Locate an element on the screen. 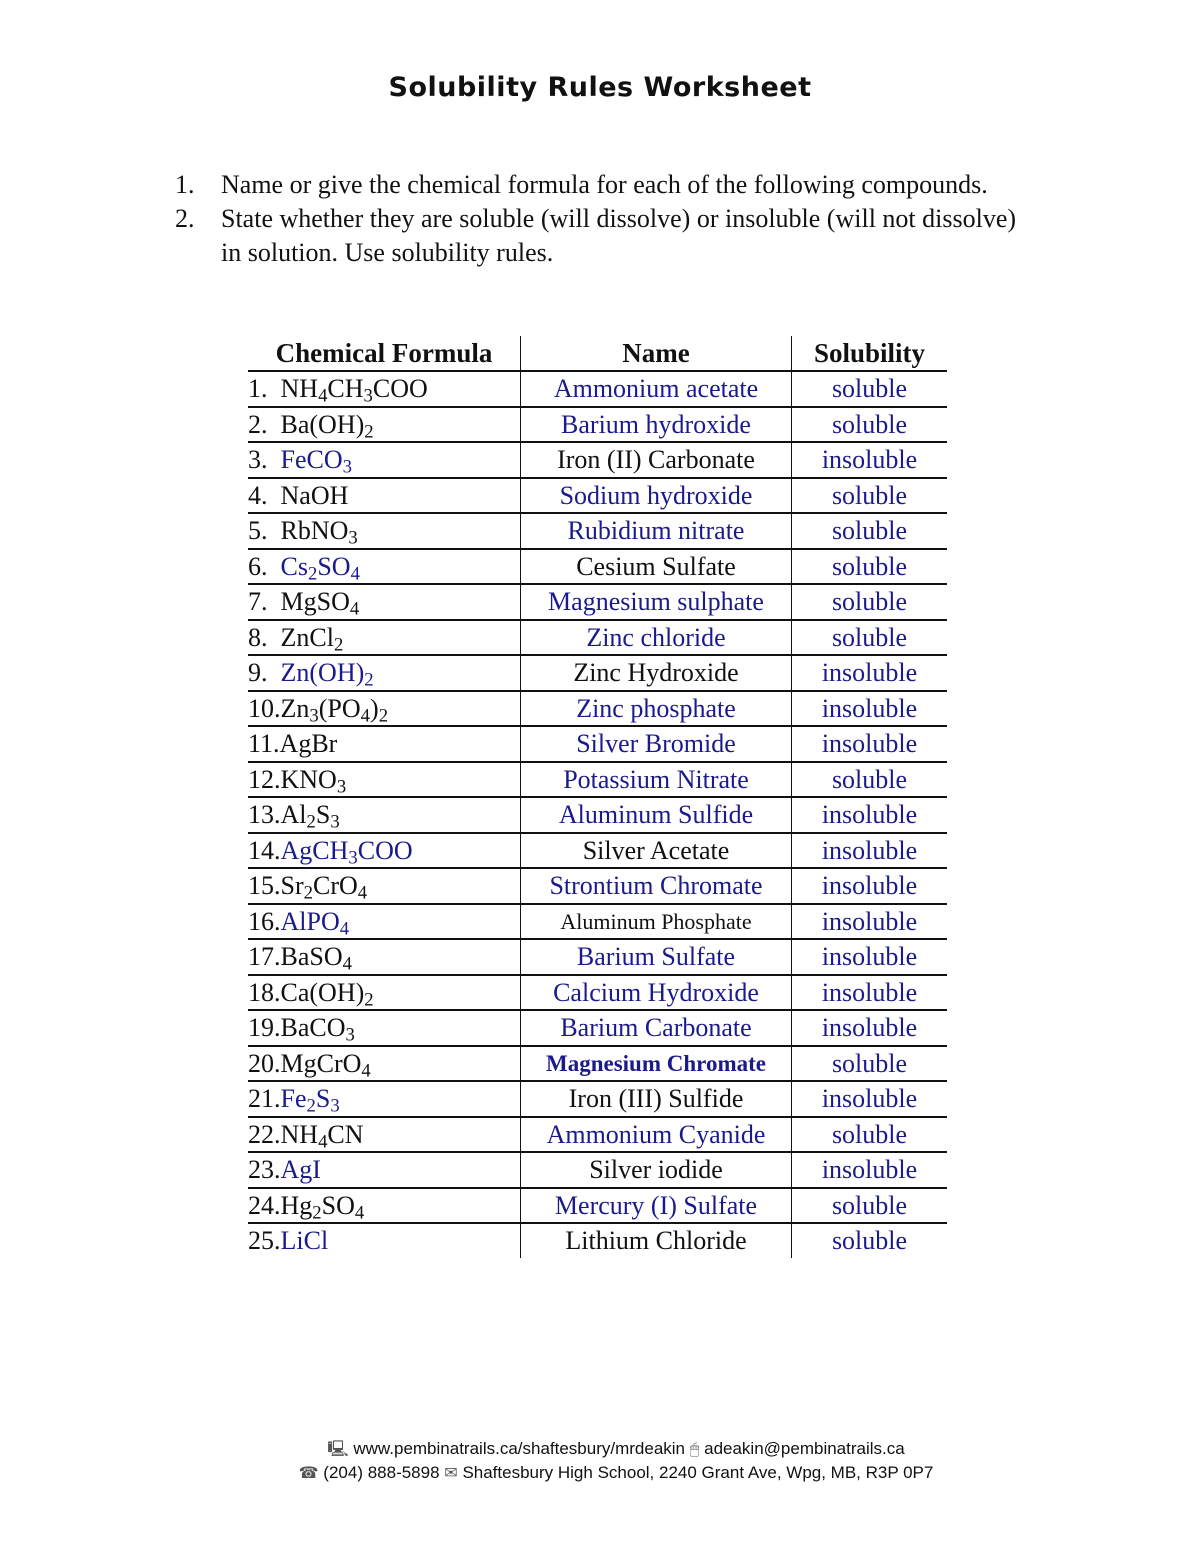  table-row: 9. Zn(OH)2 Zinc Hydroxide insoluble is located at coordinates (597, 673).